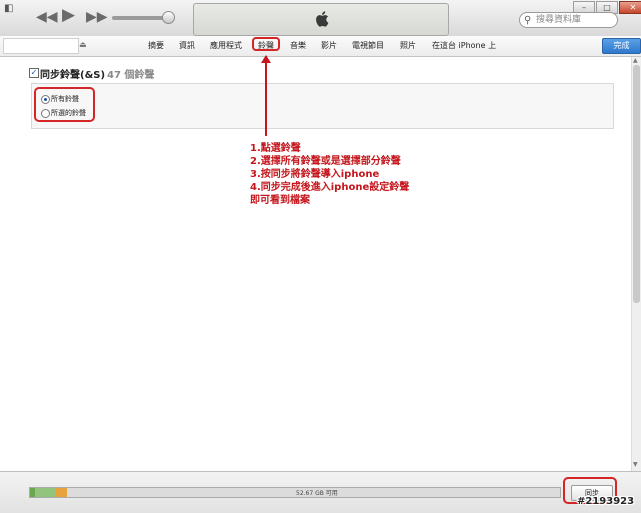 Image resolution: width=641 pixels, height=513 pixels. I want to click on search-input: ⚲ 搜尋資料庫, so click(568, 20).